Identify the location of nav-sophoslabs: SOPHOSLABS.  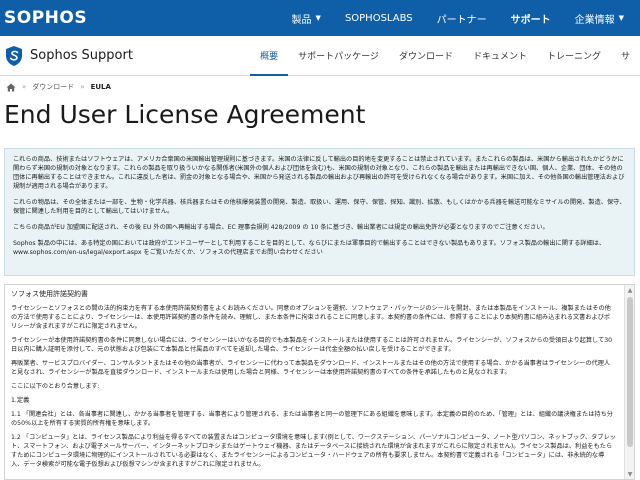
(379, 18).